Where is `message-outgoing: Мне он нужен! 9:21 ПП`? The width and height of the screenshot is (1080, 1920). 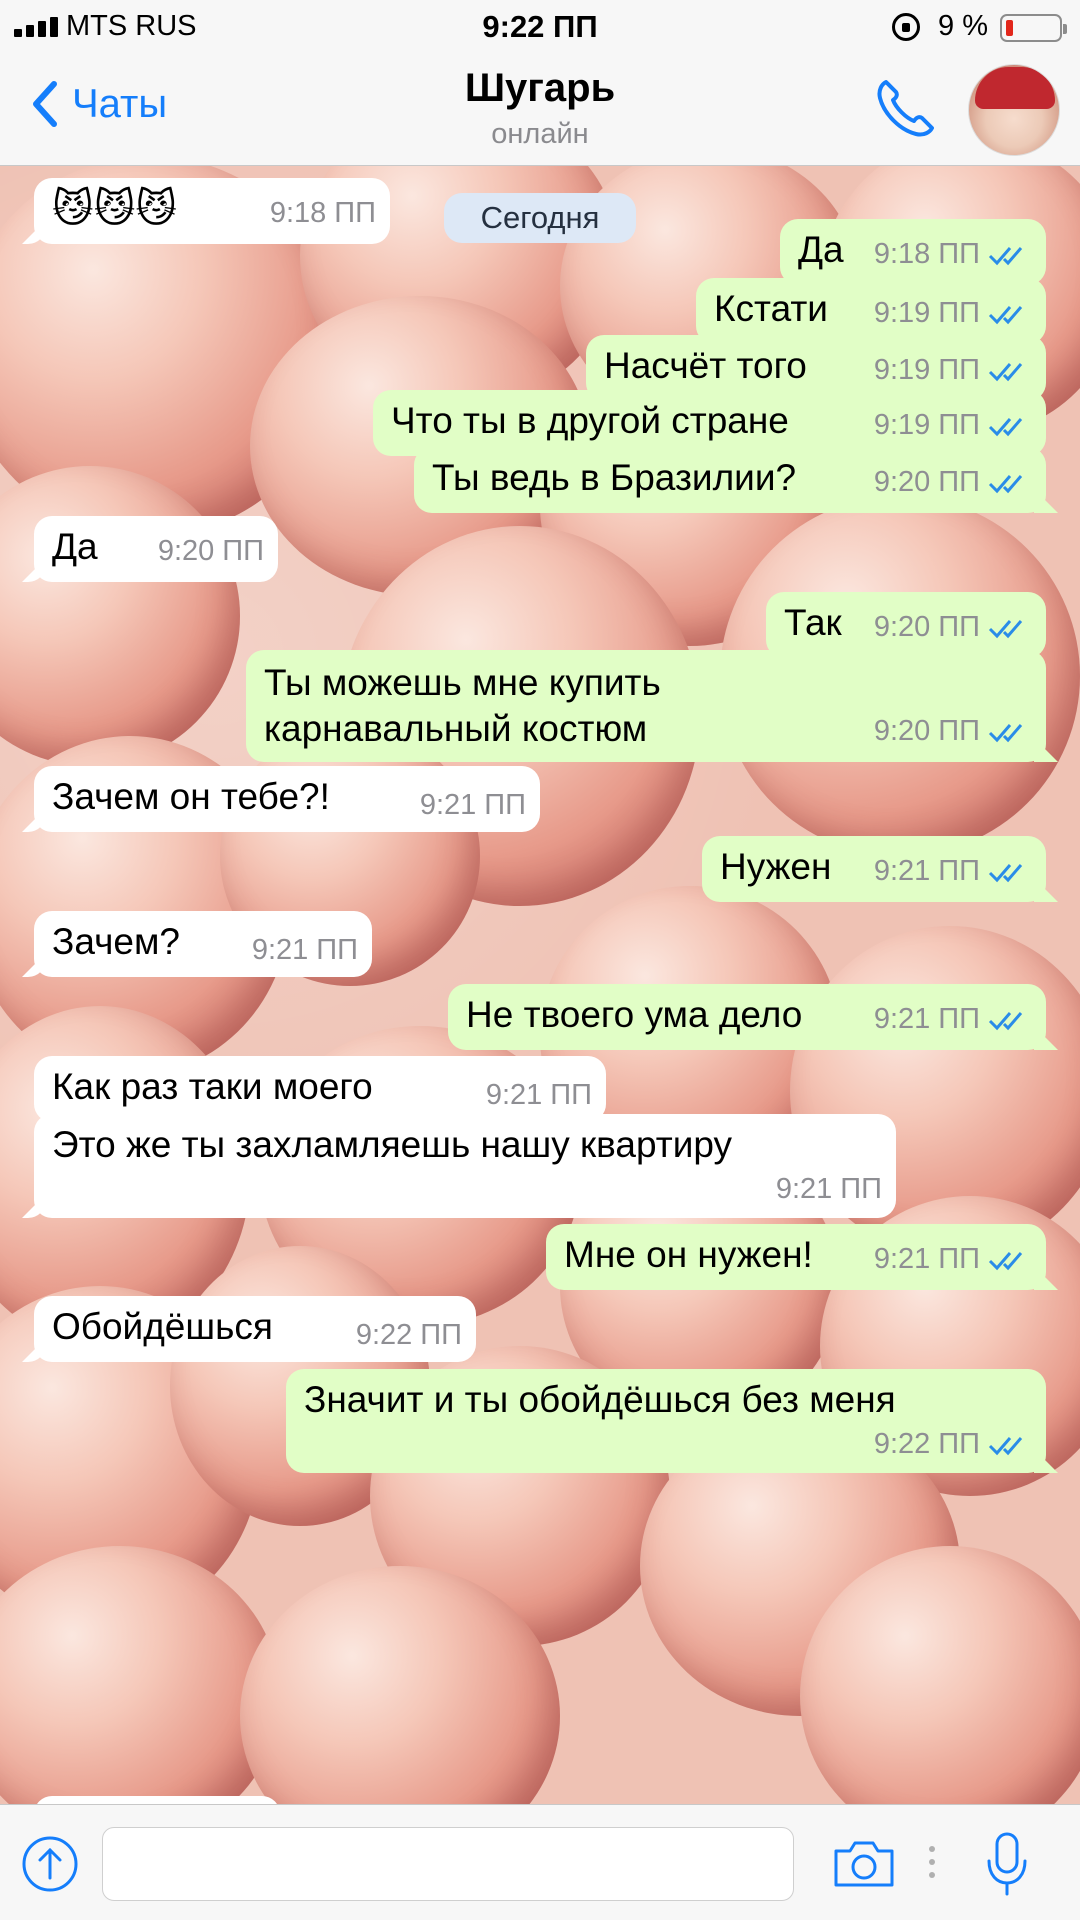
message-outgoing: Мне он нужен! 9:21 ПП is located at coordinates (802, 1257).